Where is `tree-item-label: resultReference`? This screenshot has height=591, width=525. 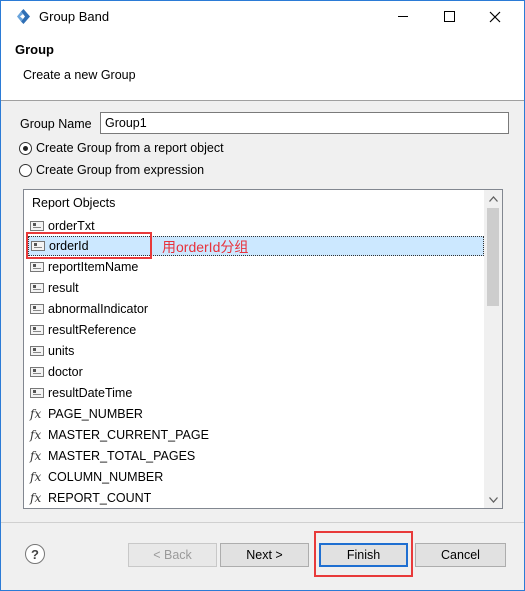
tree-item-label: resultReference is located at coordinates (92, 330).